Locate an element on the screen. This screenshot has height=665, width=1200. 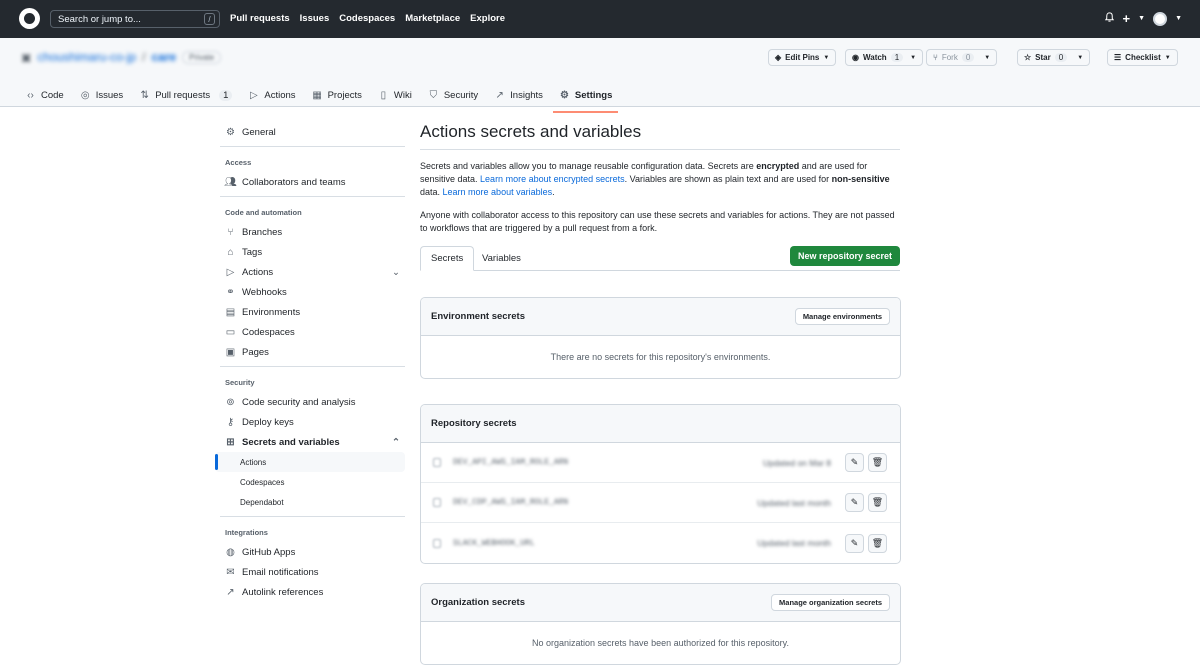
tab-actions: ▷ Actions is located at coordinates (272, 95).